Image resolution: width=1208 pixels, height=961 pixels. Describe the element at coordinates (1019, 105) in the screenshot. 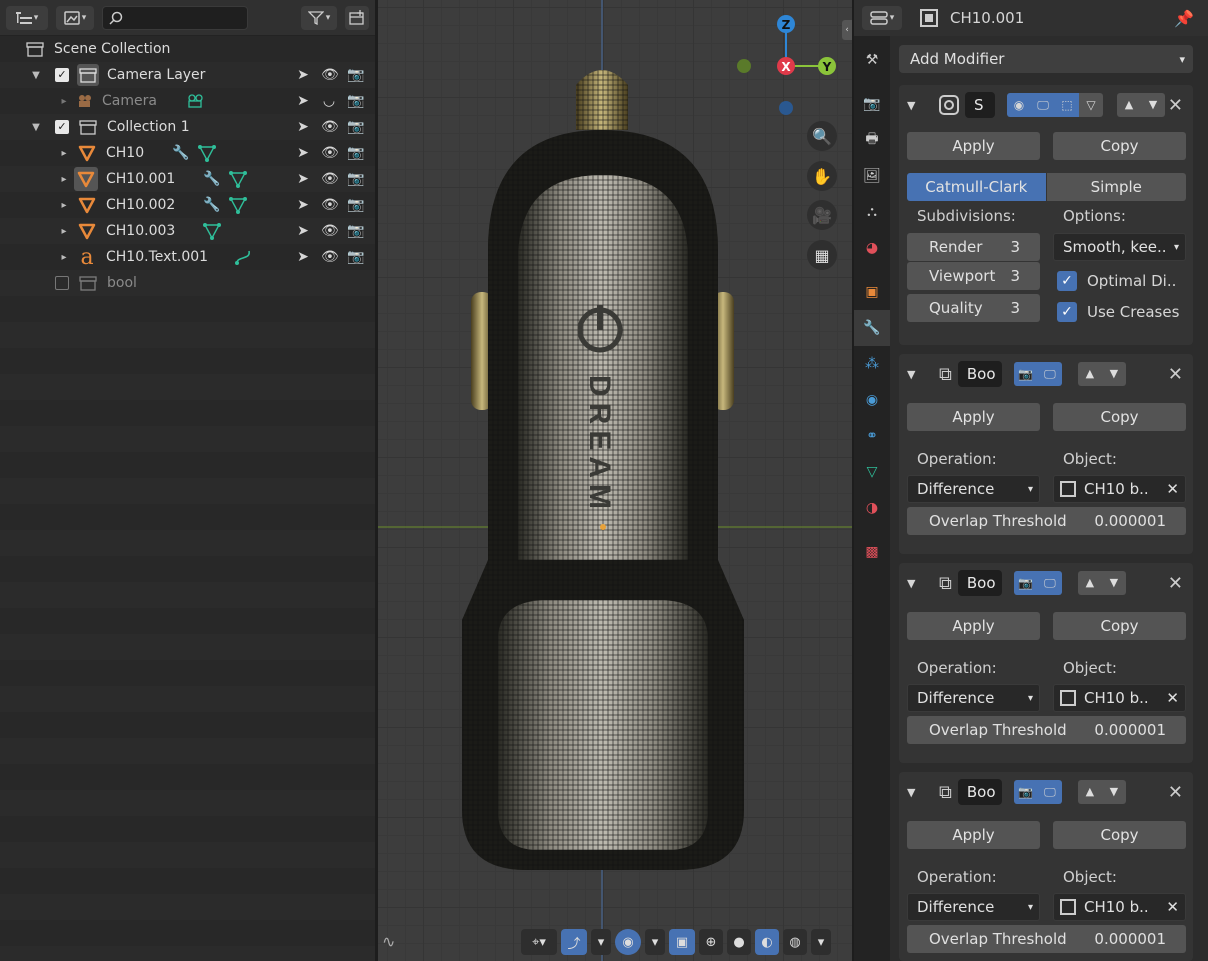

I see `edit-mode-toggle: ◉` at that location.